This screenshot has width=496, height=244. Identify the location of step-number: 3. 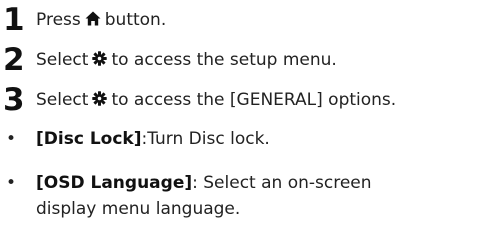
(14, 100).